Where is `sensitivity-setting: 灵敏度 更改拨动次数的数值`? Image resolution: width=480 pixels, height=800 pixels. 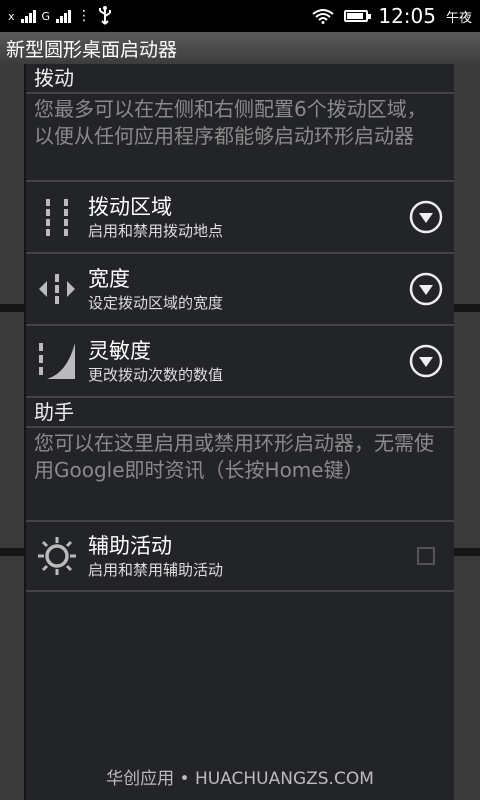
sensitivity-setting: 灵敏度 更改拨动次数的数值 is located at coordinates (240, 360).